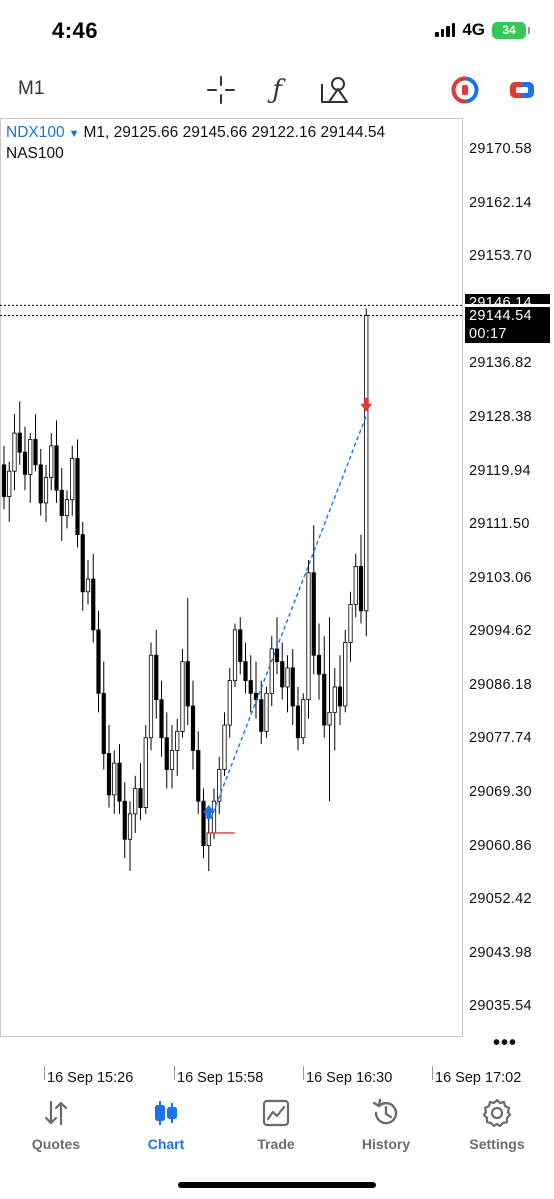 Image resolution: width=554 pixels, height=1199 pixels. I want to click on indicators-f-icon: ƒ, so click(277, 90).